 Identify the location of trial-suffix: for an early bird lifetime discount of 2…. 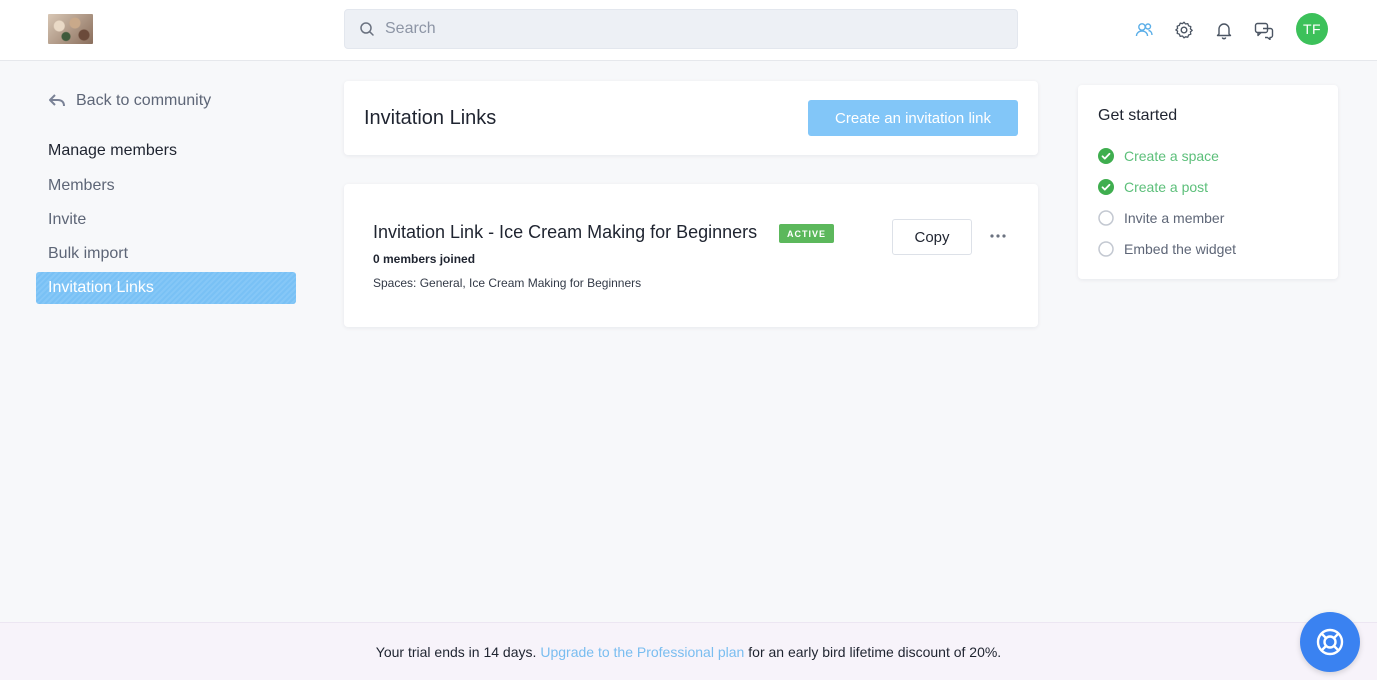
(875, 651).